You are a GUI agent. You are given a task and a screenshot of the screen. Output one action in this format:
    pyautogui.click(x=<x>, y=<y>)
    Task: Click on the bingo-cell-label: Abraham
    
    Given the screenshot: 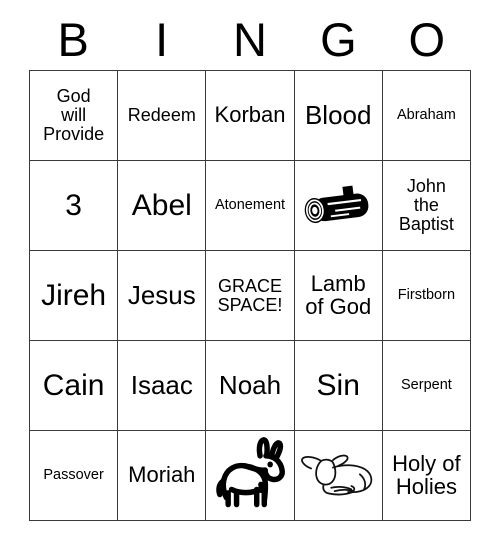 What is the action you would take?
    pyautogui.click(x=426, y=114)
    